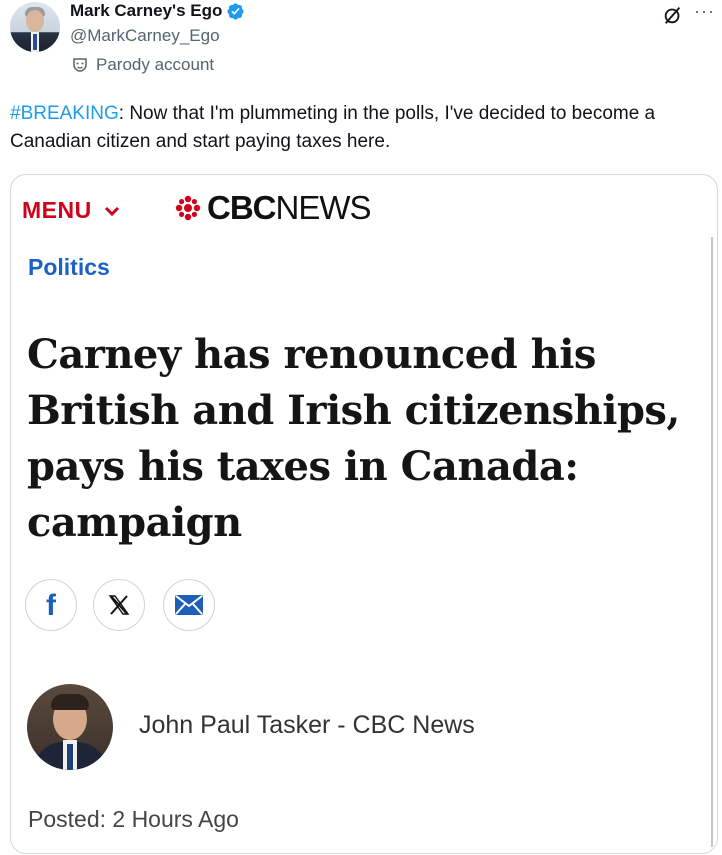 The height and width of the screenshot is (855, 722). What do you see at coordinates (133, 819) in the screenshot?
I see `posted-timestamp: Posted: 2 Hours Ago` at bounding box center [133, 819].